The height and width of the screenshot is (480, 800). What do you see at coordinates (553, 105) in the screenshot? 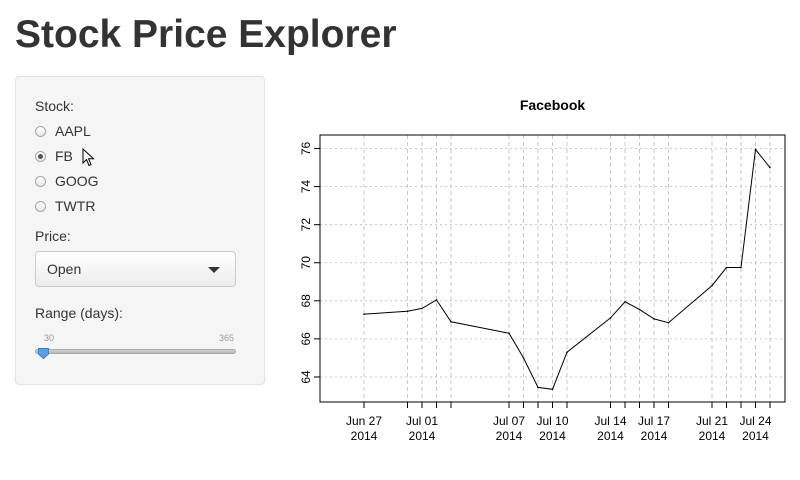
I see `chart-title: Facebook` at bounding box center [553, 105].